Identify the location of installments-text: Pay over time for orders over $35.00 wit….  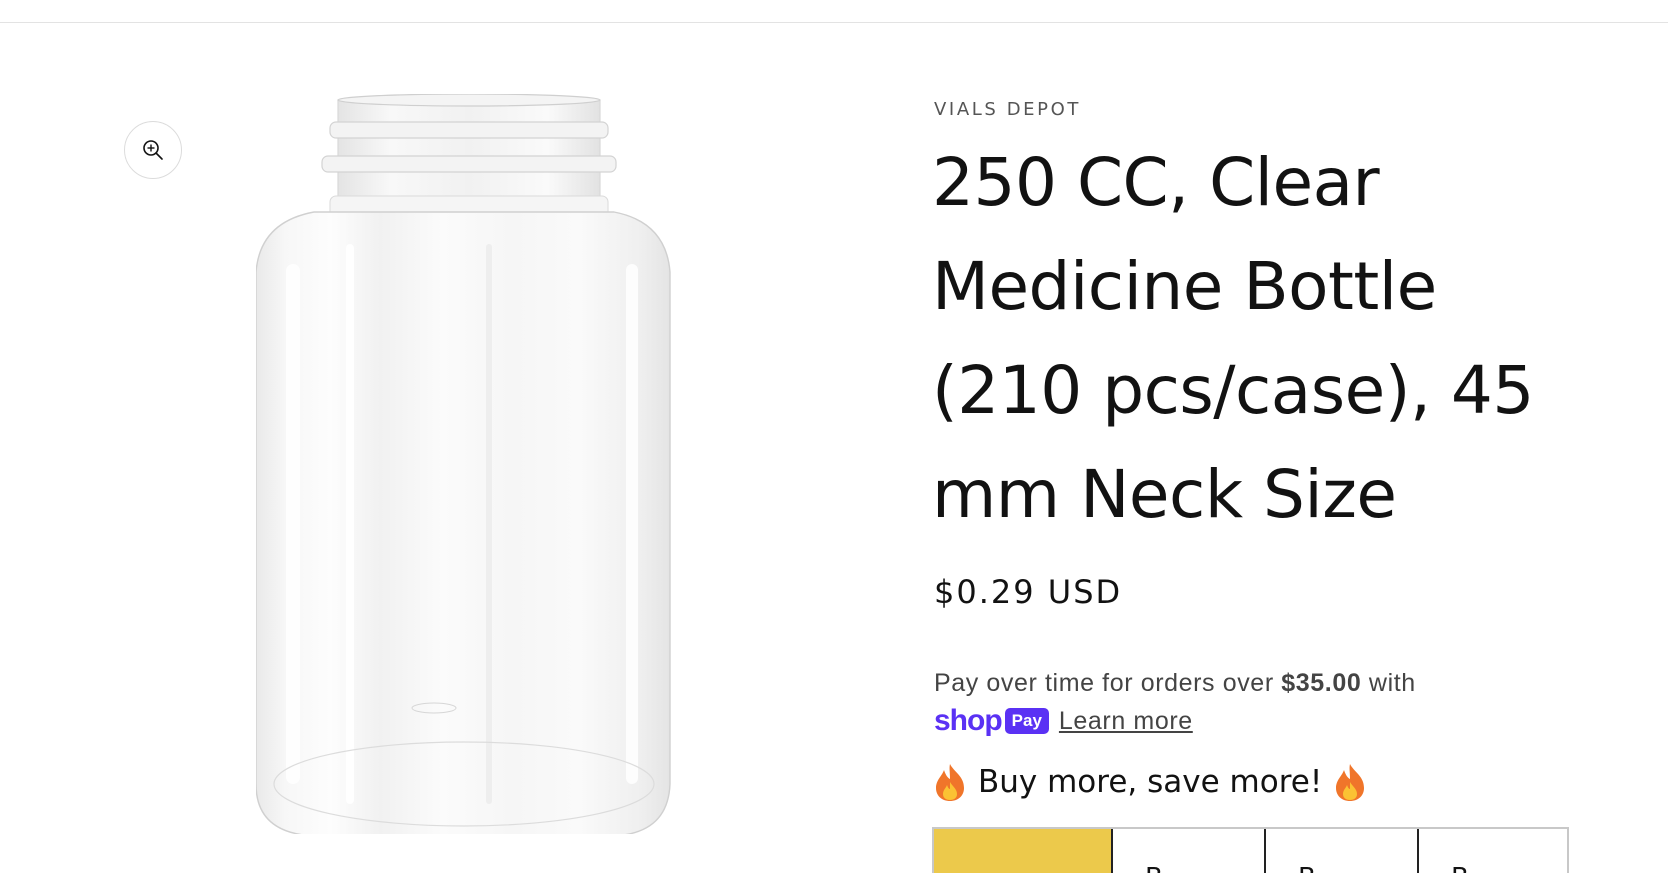
(1175, 683).